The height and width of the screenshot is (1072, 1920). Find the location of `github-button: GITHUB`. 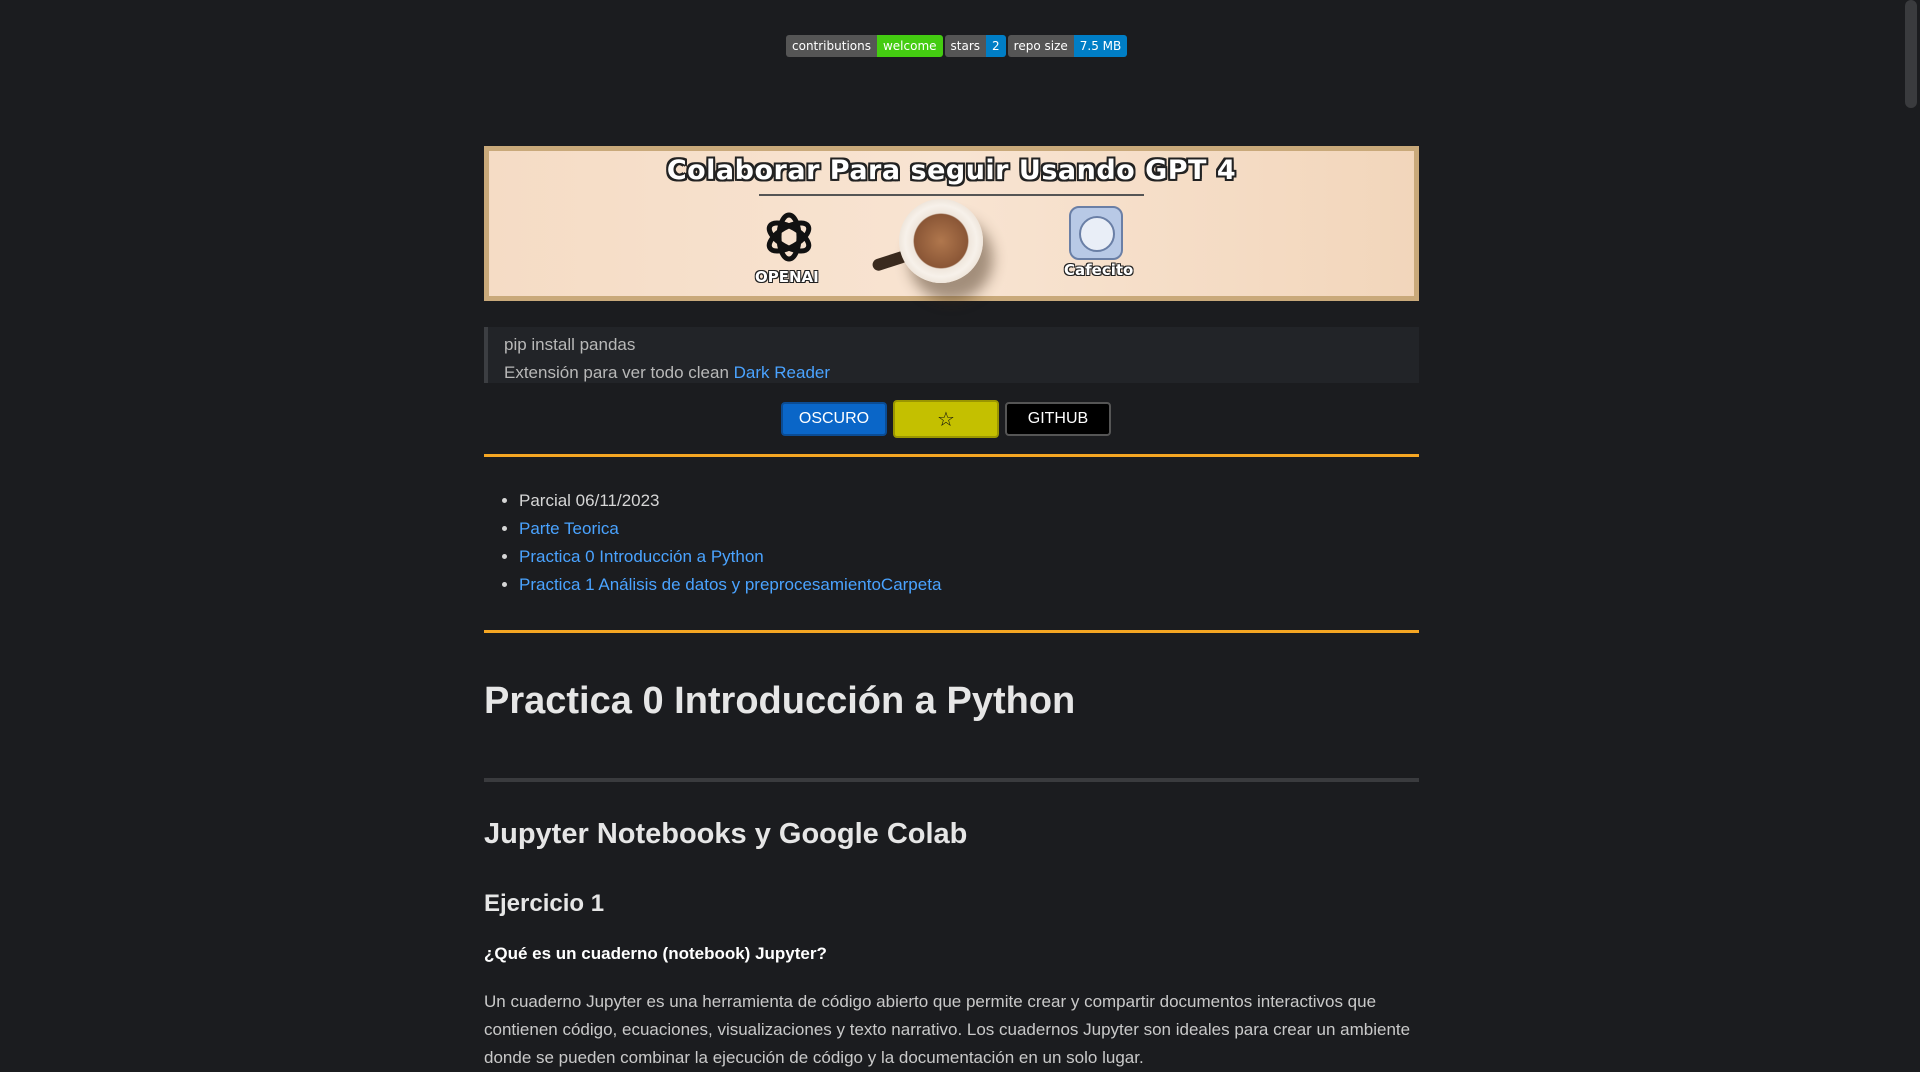

github-button: GITHUB is located at coordinates (1058, 419).